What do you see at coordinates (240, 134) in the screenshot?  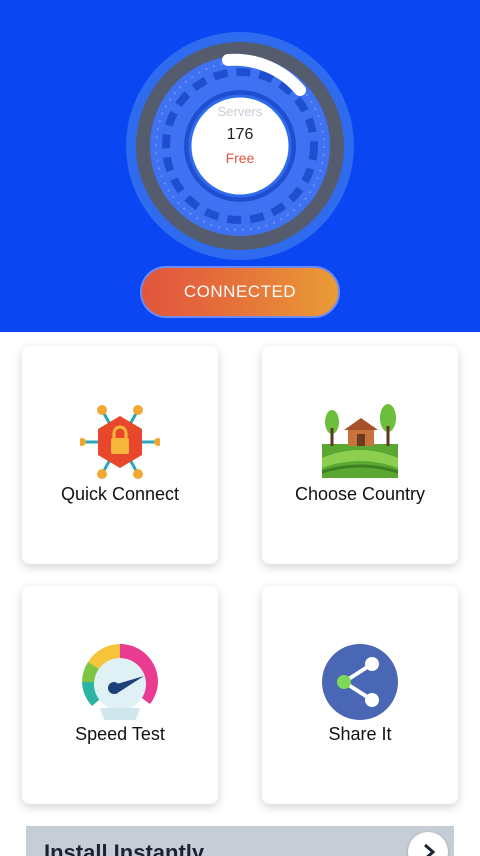 I see `servers-count: 176` at bounding box center [240, 134].